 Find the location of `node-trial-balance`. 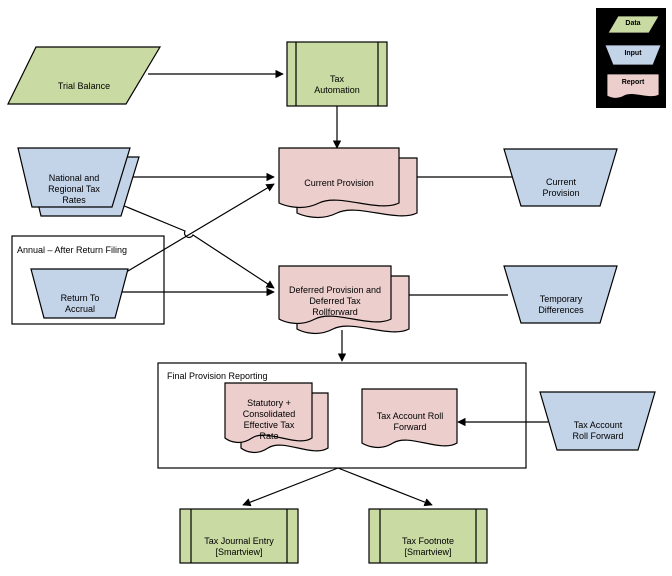

node-trial-balance is located at coordinates (84, 75).